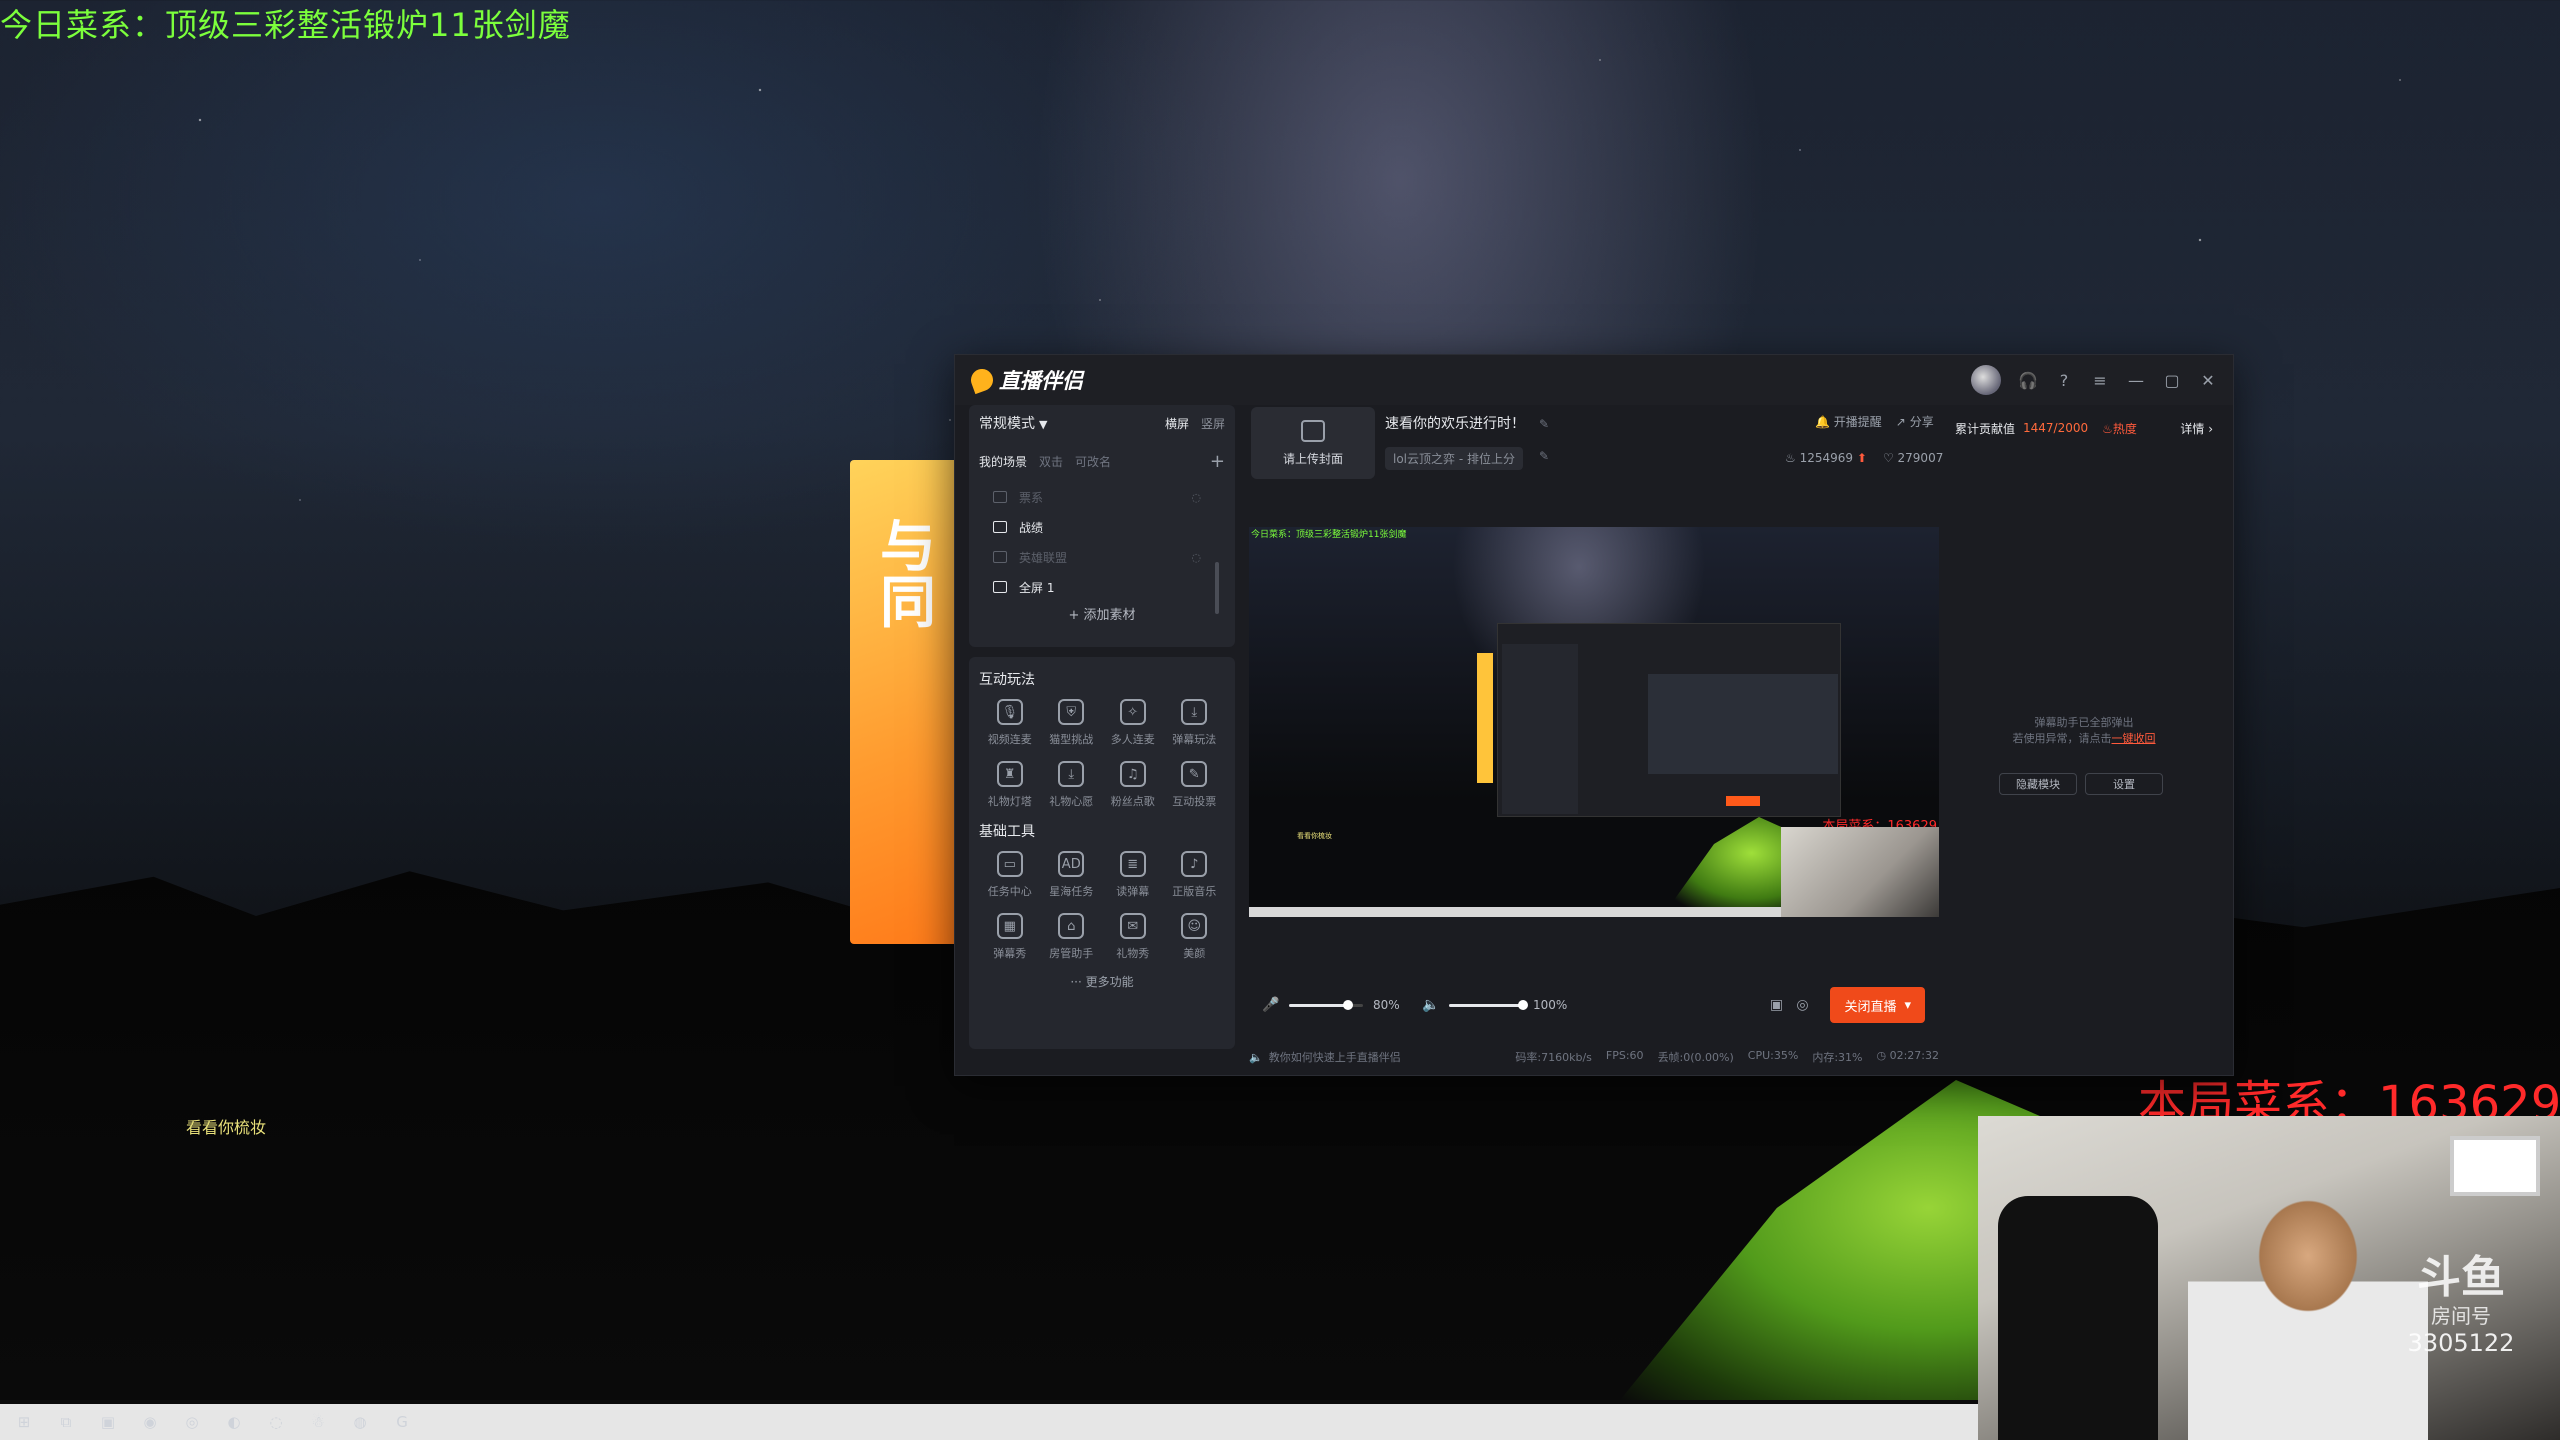 The image size is (2560, 1440). I want to click on room-title-text: 速看你的欢乐进行时！, so click(1455, 424).